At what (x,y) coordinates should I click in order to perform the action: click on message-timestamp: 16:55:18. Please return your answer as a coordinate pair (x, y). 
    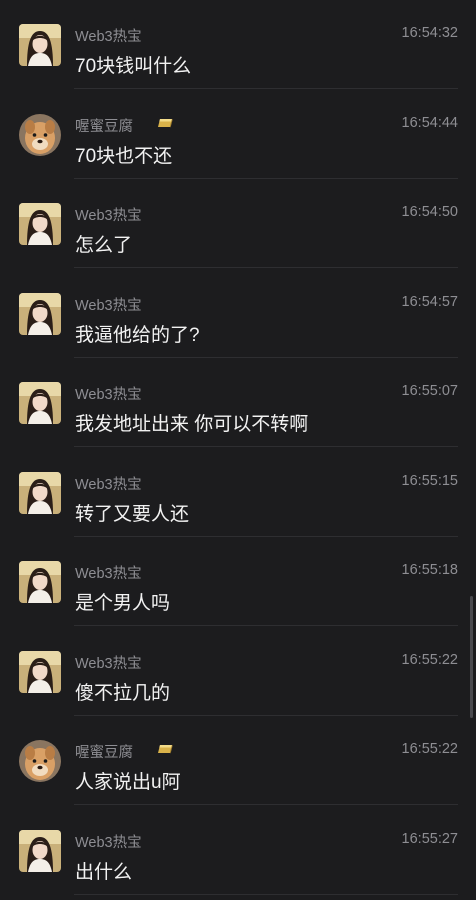
    Looking at the image, I should click on (429, 570).